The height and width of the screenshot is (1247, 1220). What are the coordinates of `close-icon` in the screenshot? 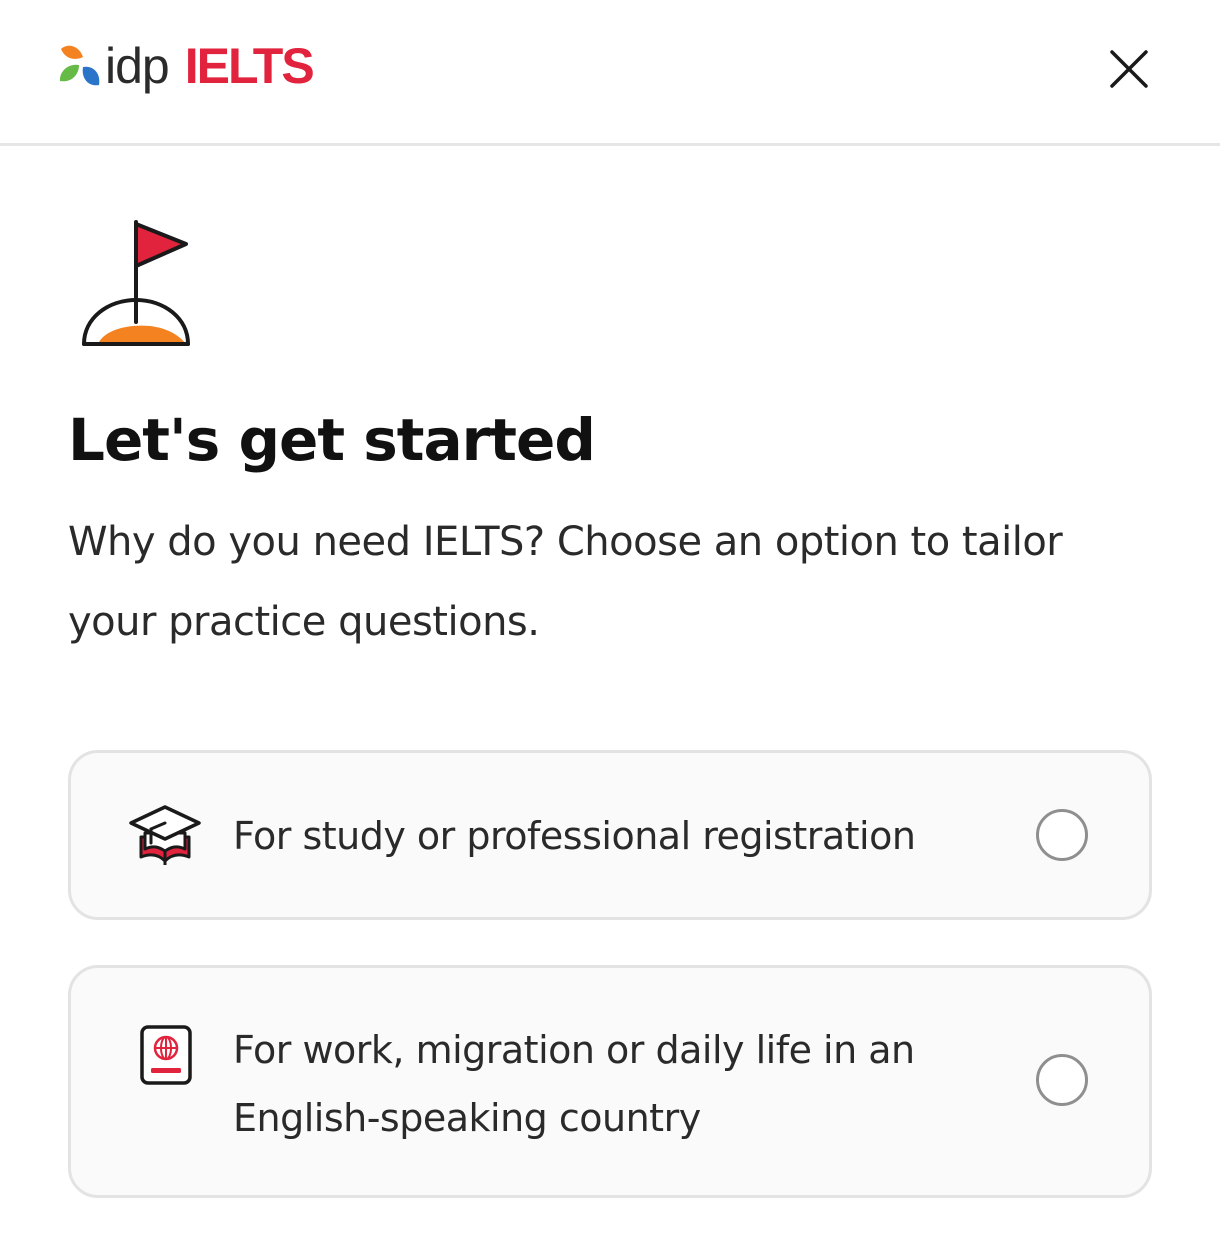 It's located at (1129, 69).